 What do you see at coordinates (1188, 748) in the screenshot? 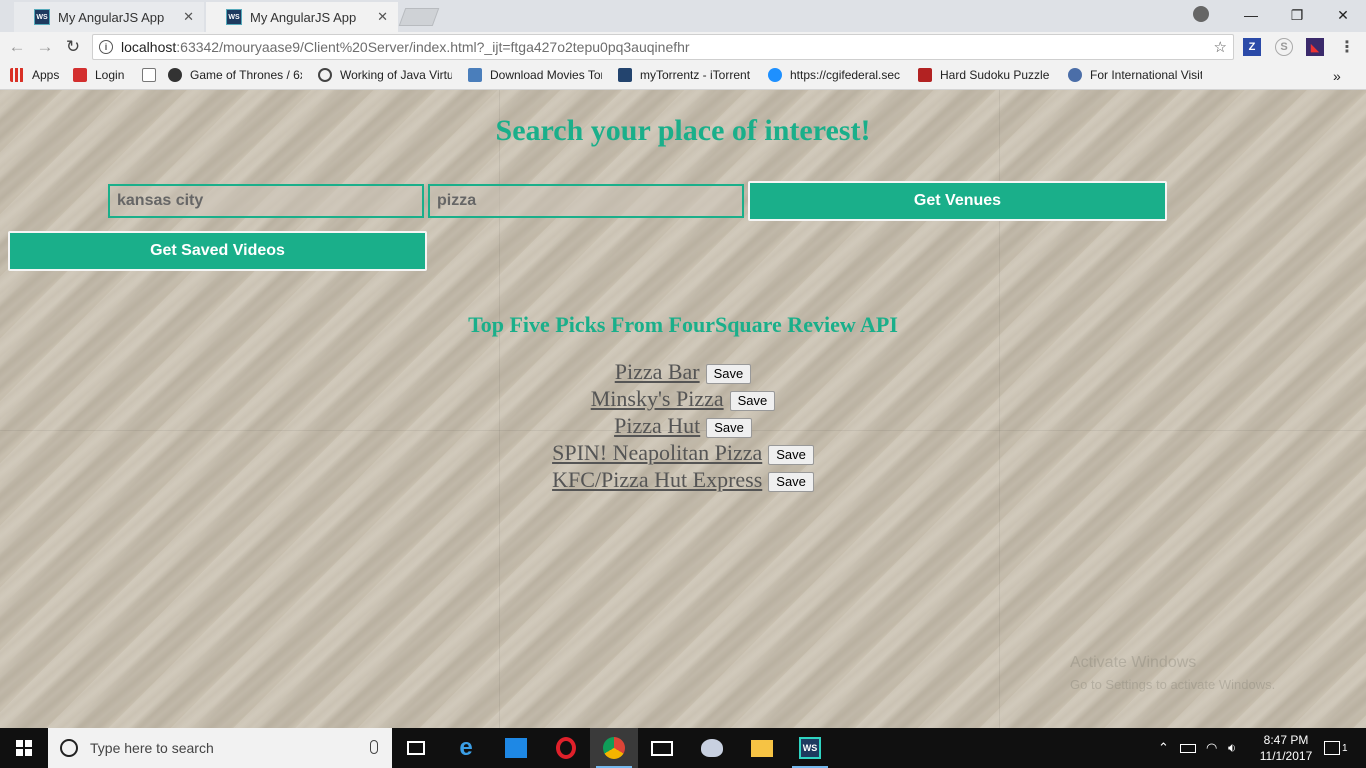
I see `battery-icon` at bounding box center [1188, 748].